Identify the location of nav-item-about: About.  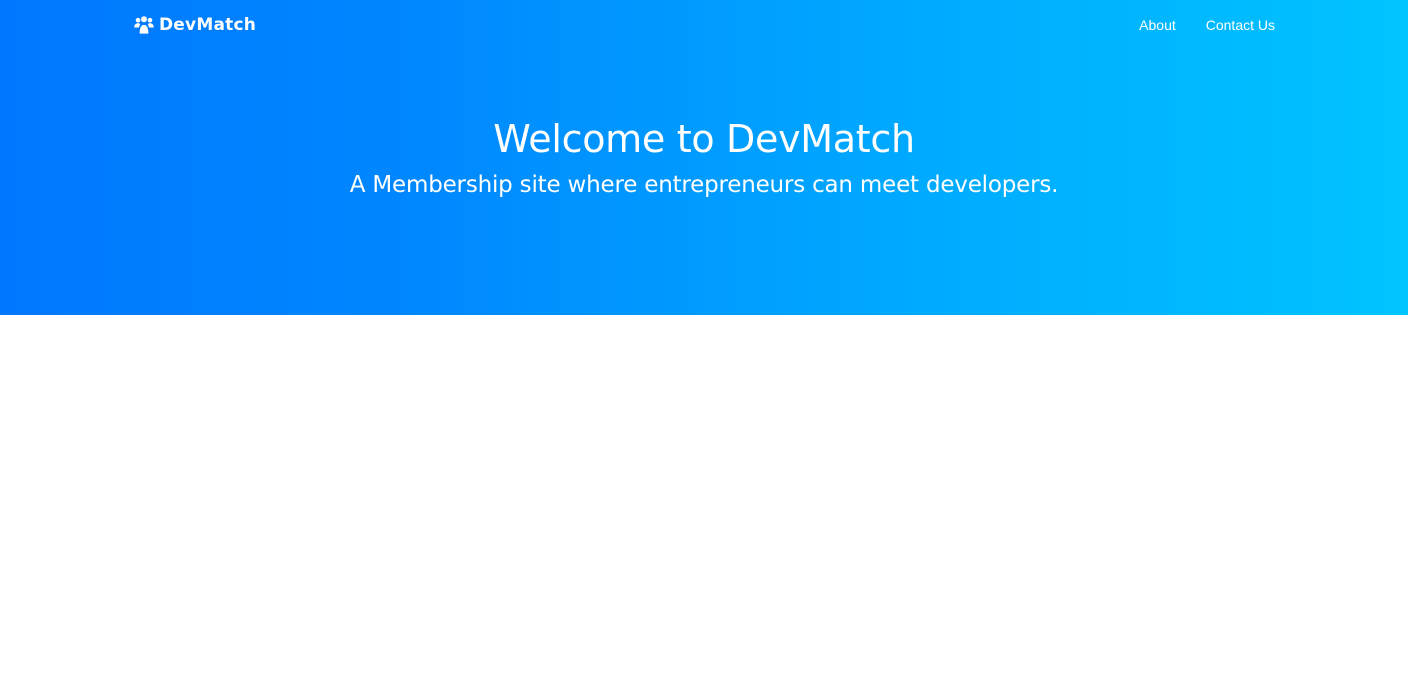
(1157, 25).